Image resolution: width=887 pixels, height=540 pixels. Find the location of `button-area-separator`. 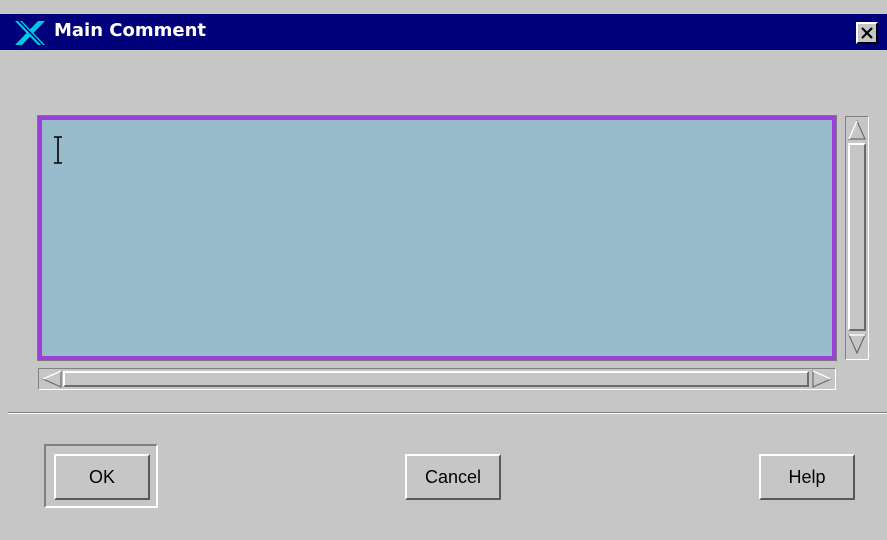

button-area-separator is located at coordinates (447, 413).